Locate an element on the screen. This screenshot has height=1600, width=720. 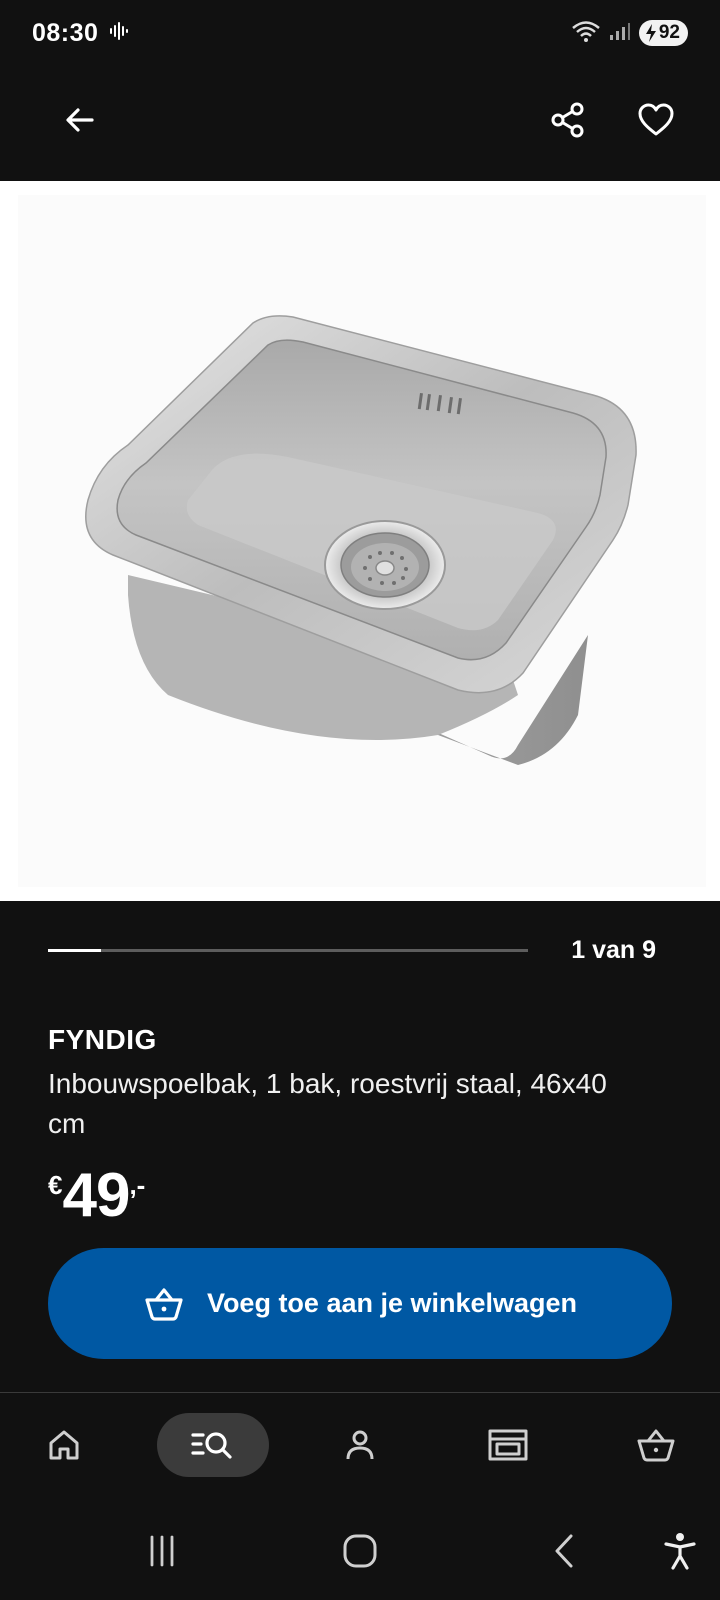
nav-stores is located at coordinates (508, 1445).